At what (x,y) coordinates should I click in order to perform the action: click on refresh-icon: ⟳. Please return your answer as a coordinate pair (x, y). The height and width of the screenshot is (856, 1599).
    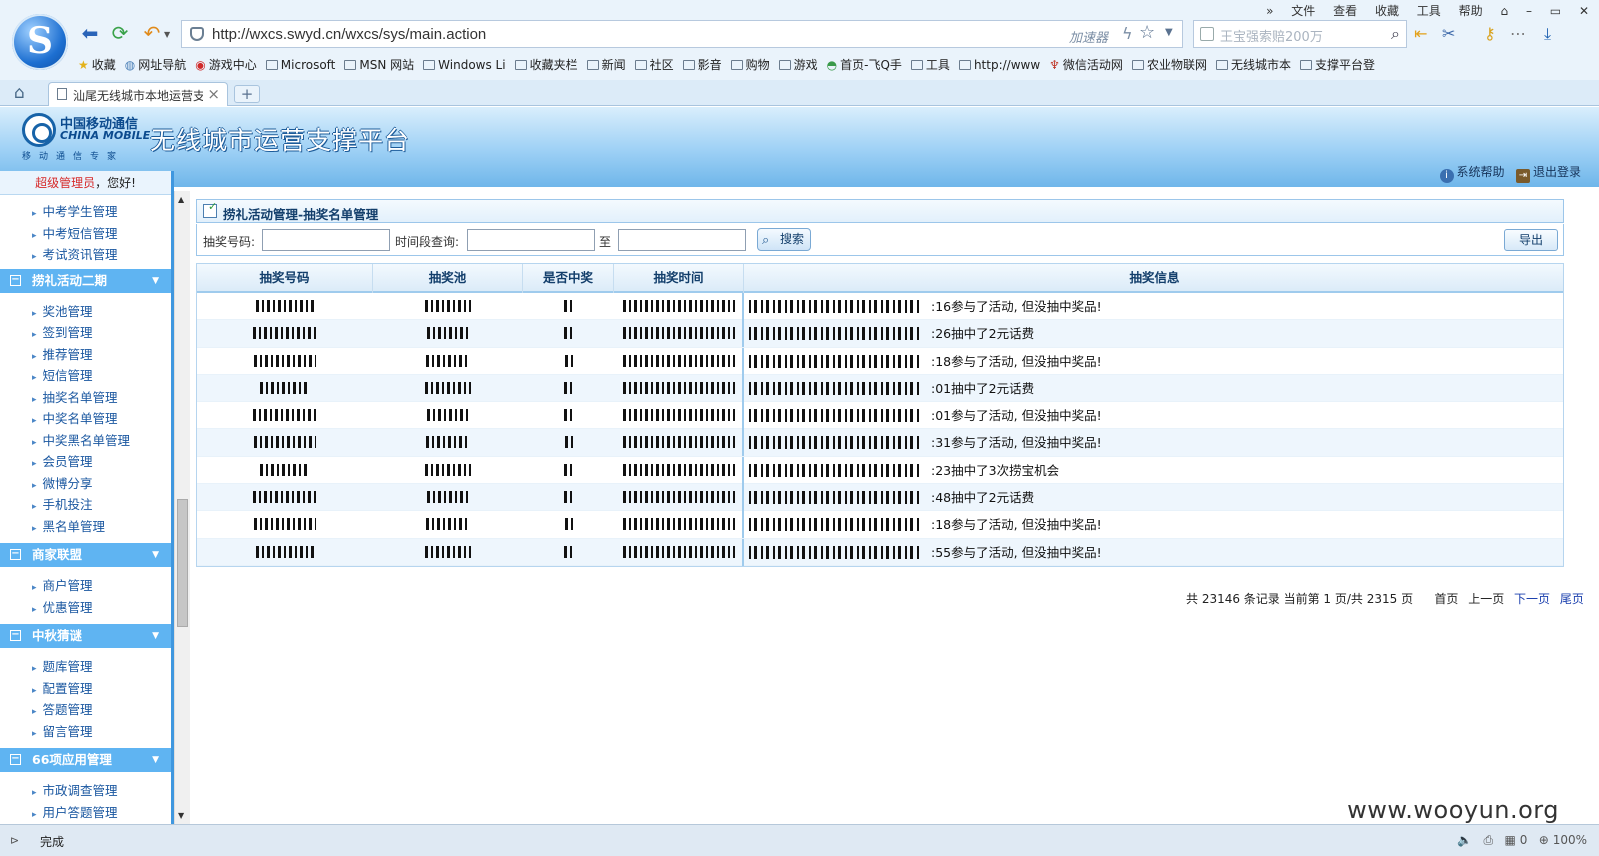
    Looking at the image, I should click on (120, 33).